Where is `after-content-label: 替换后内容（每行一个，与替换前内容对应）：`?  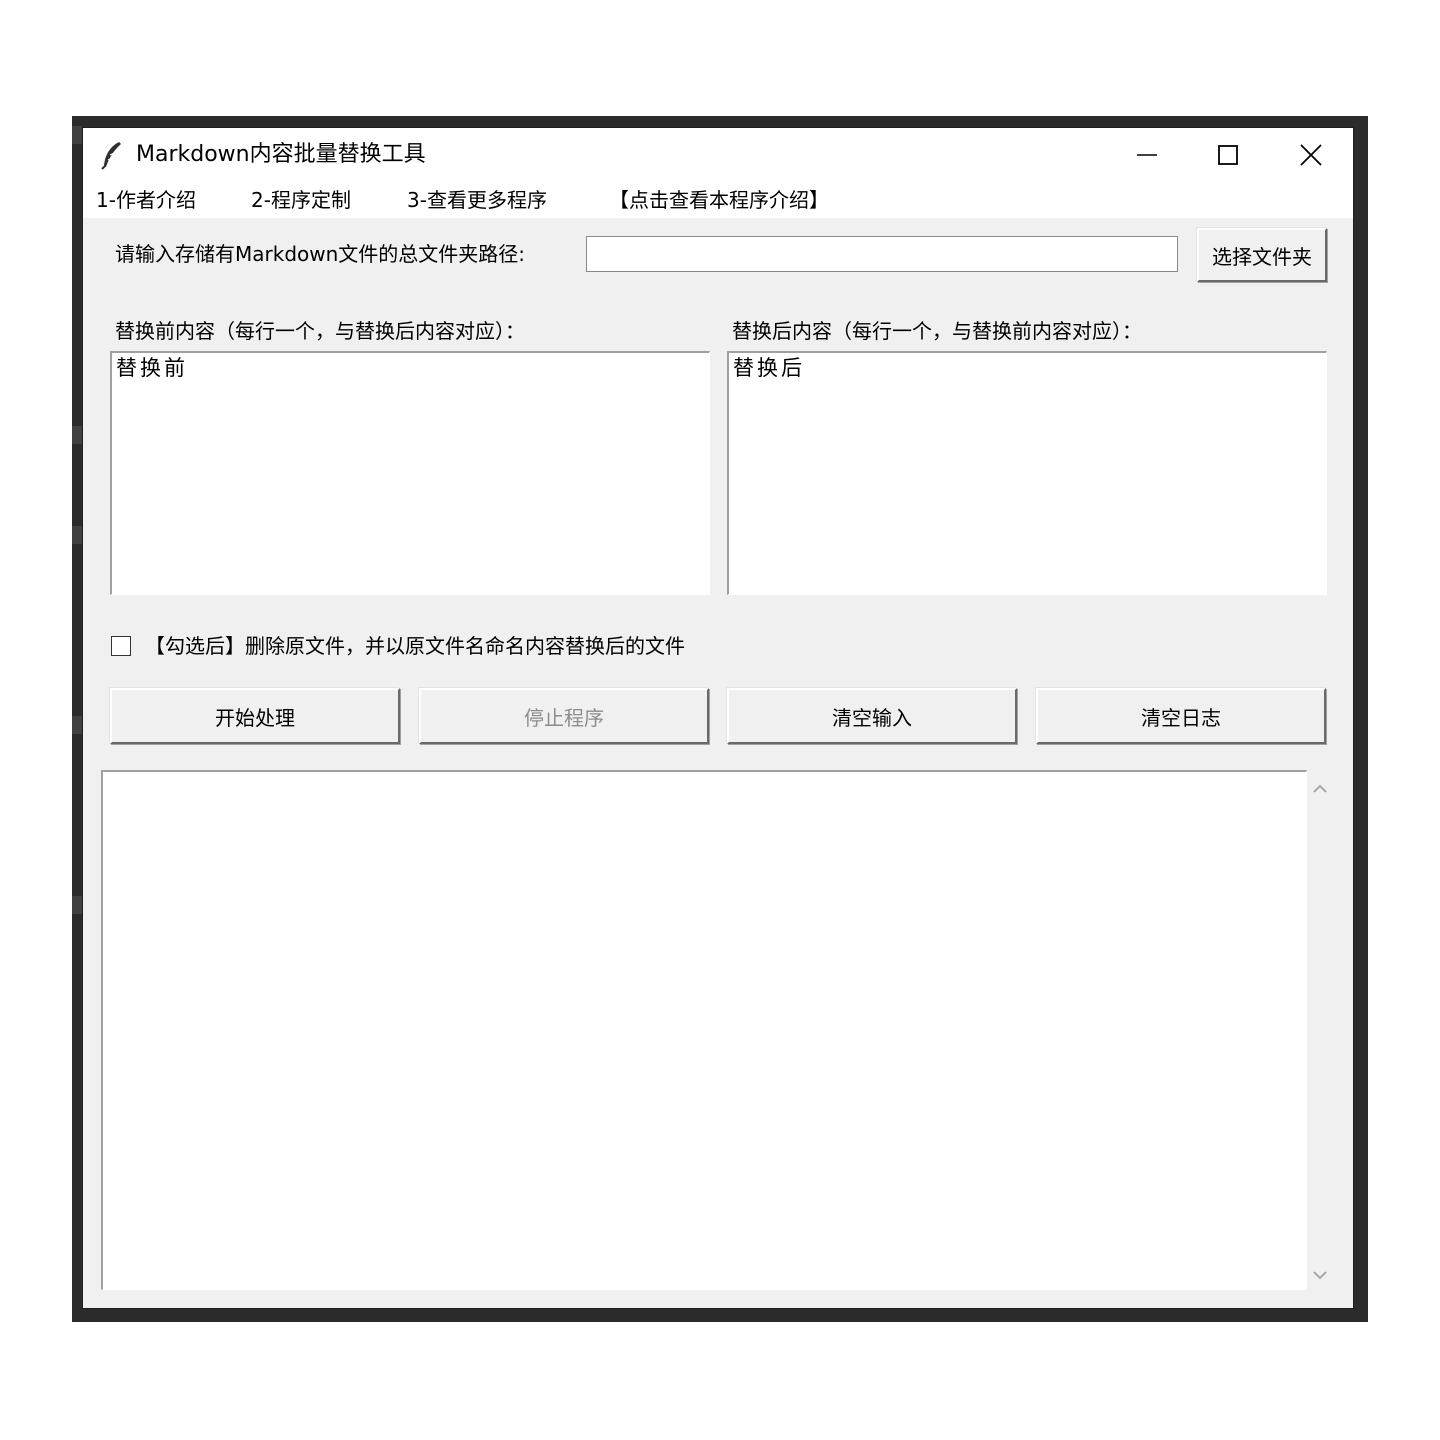 after-content-label: 替换后内容（每行一个，与替换前内容对应）： is located at coordinates (937, 331).